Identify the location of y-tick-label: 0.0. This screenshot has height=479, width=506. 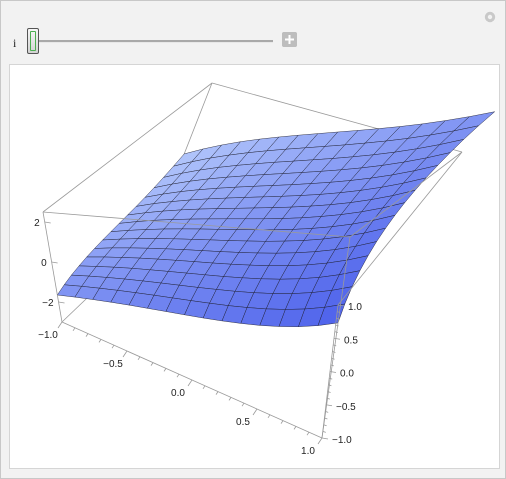
(347, 374).